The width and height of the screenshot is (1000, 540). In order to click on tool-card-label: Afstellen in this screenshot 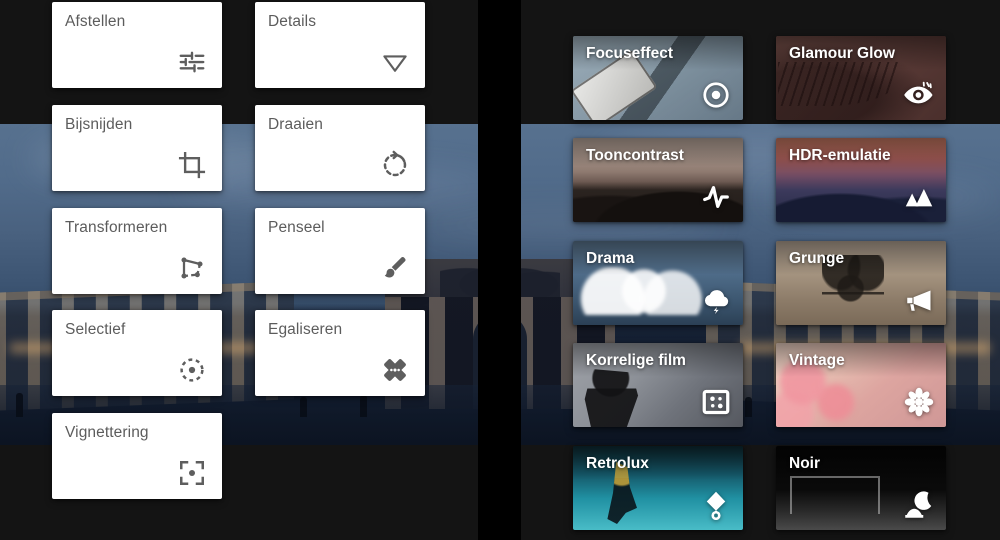, I will do `click(95, 21)`.